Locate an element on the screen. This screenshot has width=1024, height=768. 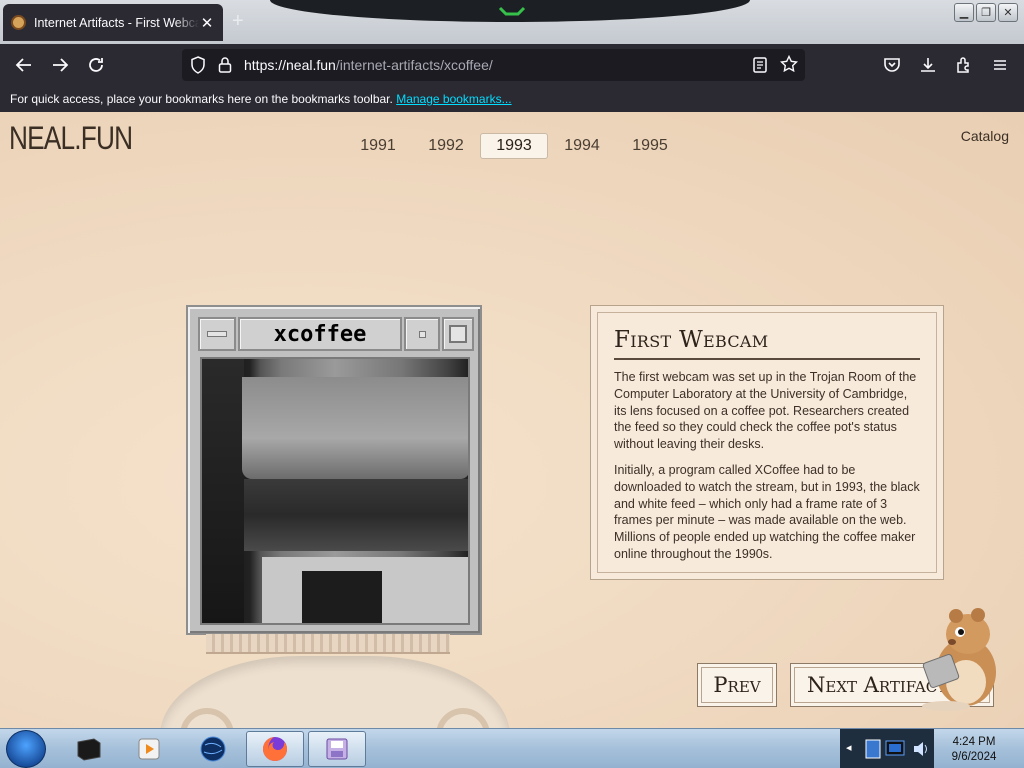
back-icon is located at coordinates (24, 65).